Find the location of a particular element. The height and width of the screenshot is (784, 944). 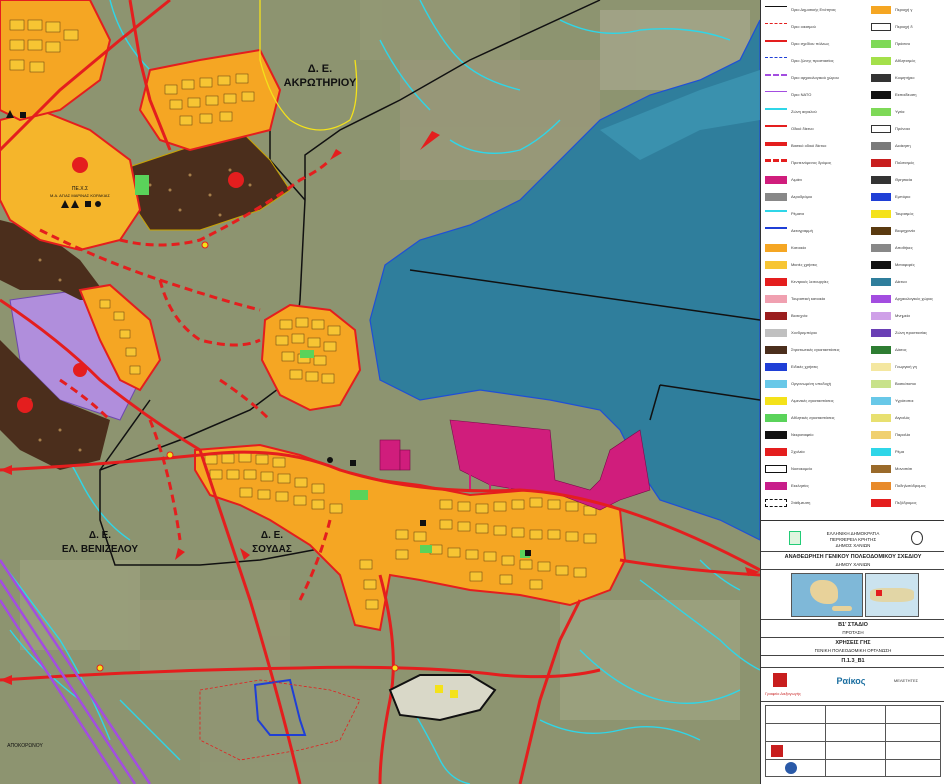

label-zone-sub: Μ.Α. ΑΓΙΑΣ ΜΑΡΙΝΑΣ ΚΟΡΑΚΙΑΣ is located at coordinates (80, 195).